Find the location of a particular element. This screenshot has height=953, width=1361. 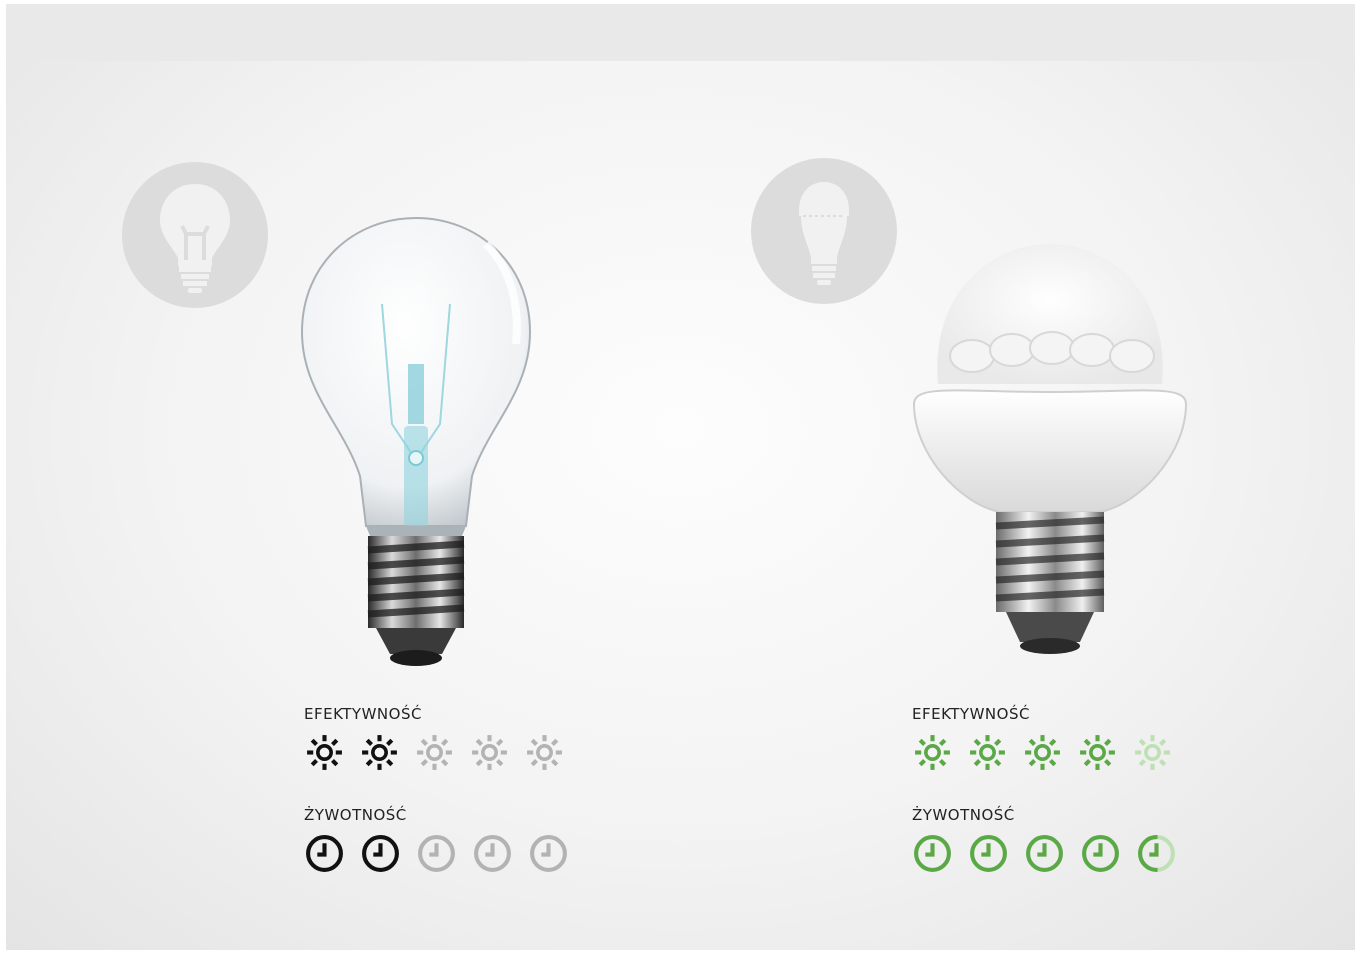

incandescent-badge is located at coordinates (195, 235).